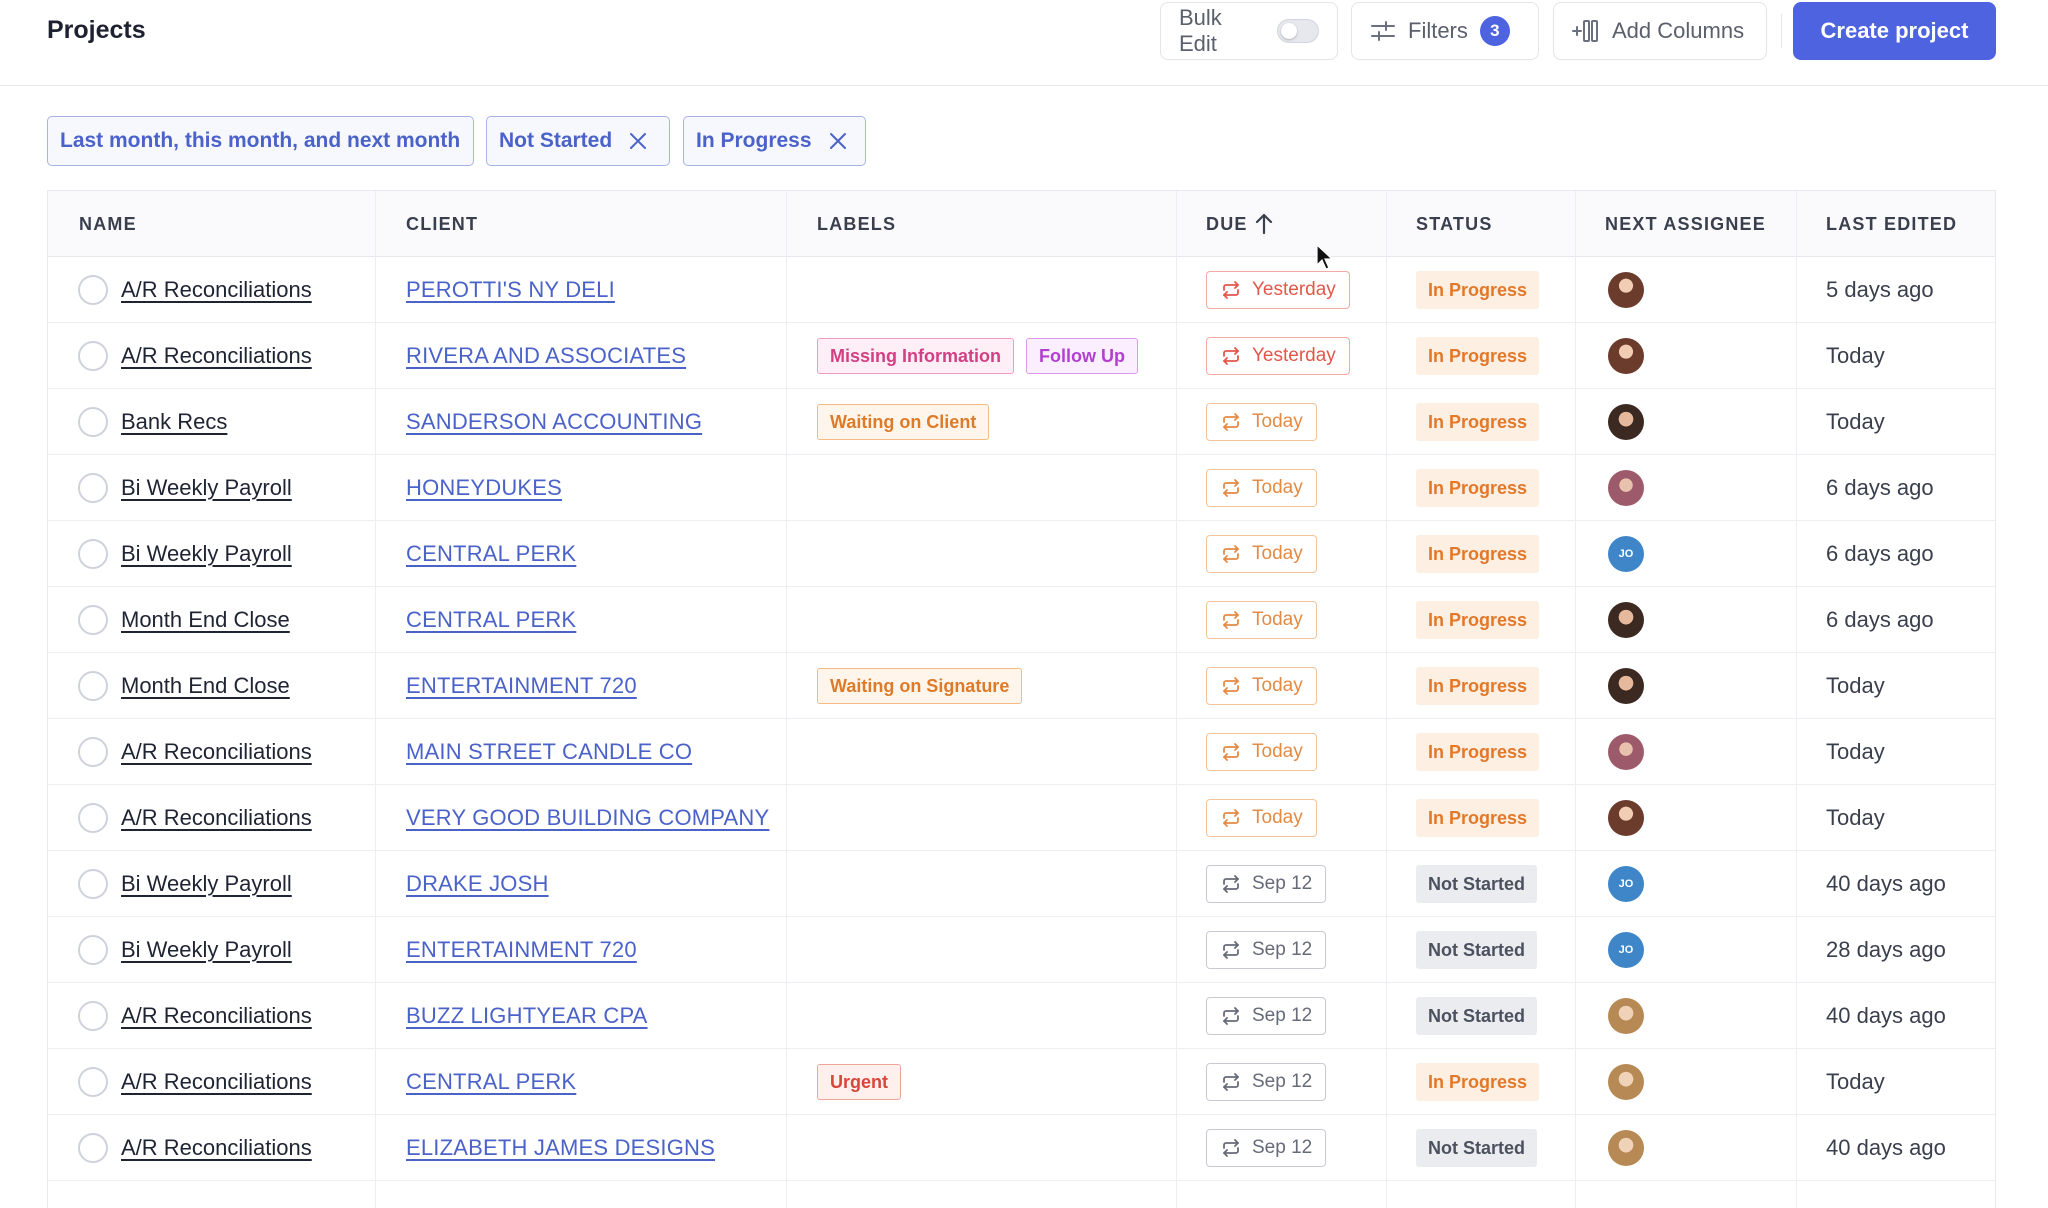  I want to click on create-project-button: Create project, so click(1894, 31).